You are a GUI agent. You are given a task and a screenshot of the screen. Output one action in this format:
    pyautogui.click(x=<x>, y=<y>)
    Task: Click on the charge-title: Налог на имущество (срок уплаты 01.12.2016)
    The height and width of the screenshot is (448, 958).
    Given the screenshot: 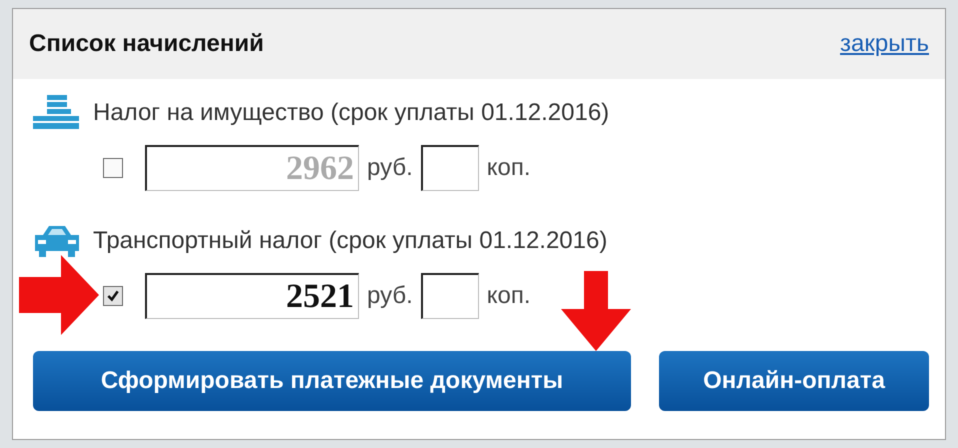 What is the action you would take?
    pyautogui.click(x=351, y=113)
    